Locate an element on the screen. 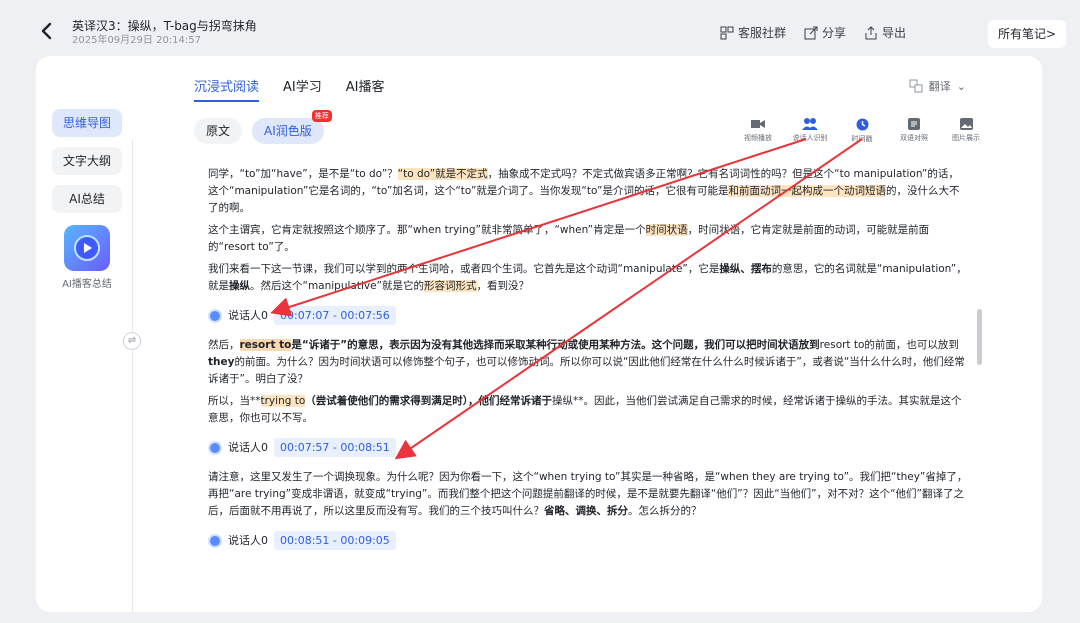 The height and width of the screenshot is (623, 1080). text-span: 同学，“to”加“have”，是不是“to do”？ is located at coordinates (303, 174).